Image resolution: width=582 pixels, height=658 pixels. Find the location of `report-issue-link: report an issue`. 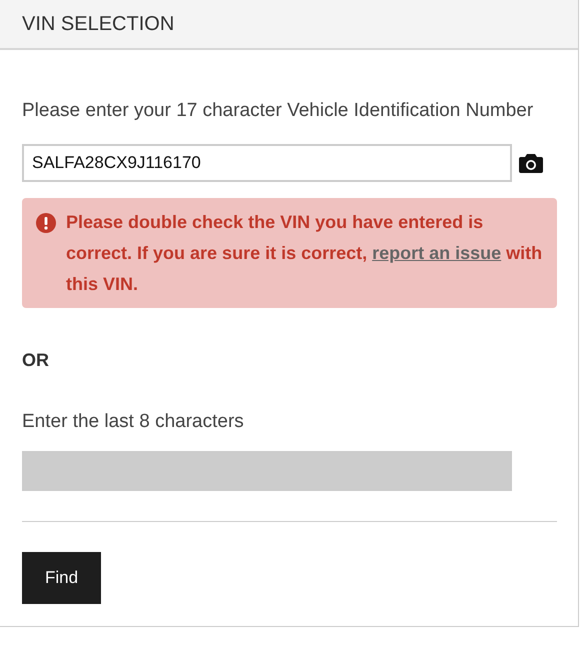

report-issue-link: report an issue is located at coordinates (437, 253).